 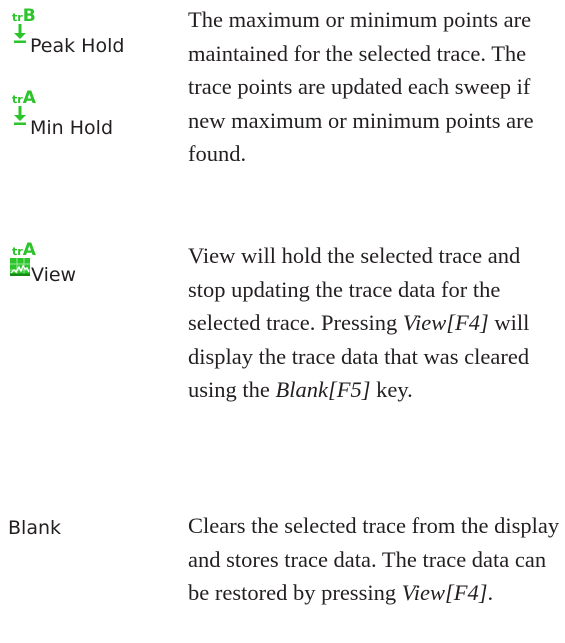 What do you see at coordinates (444, 592) in the screenshot?
I see `view-f4-key-ref-2: View[F4]` at bounding box center [444, 592].